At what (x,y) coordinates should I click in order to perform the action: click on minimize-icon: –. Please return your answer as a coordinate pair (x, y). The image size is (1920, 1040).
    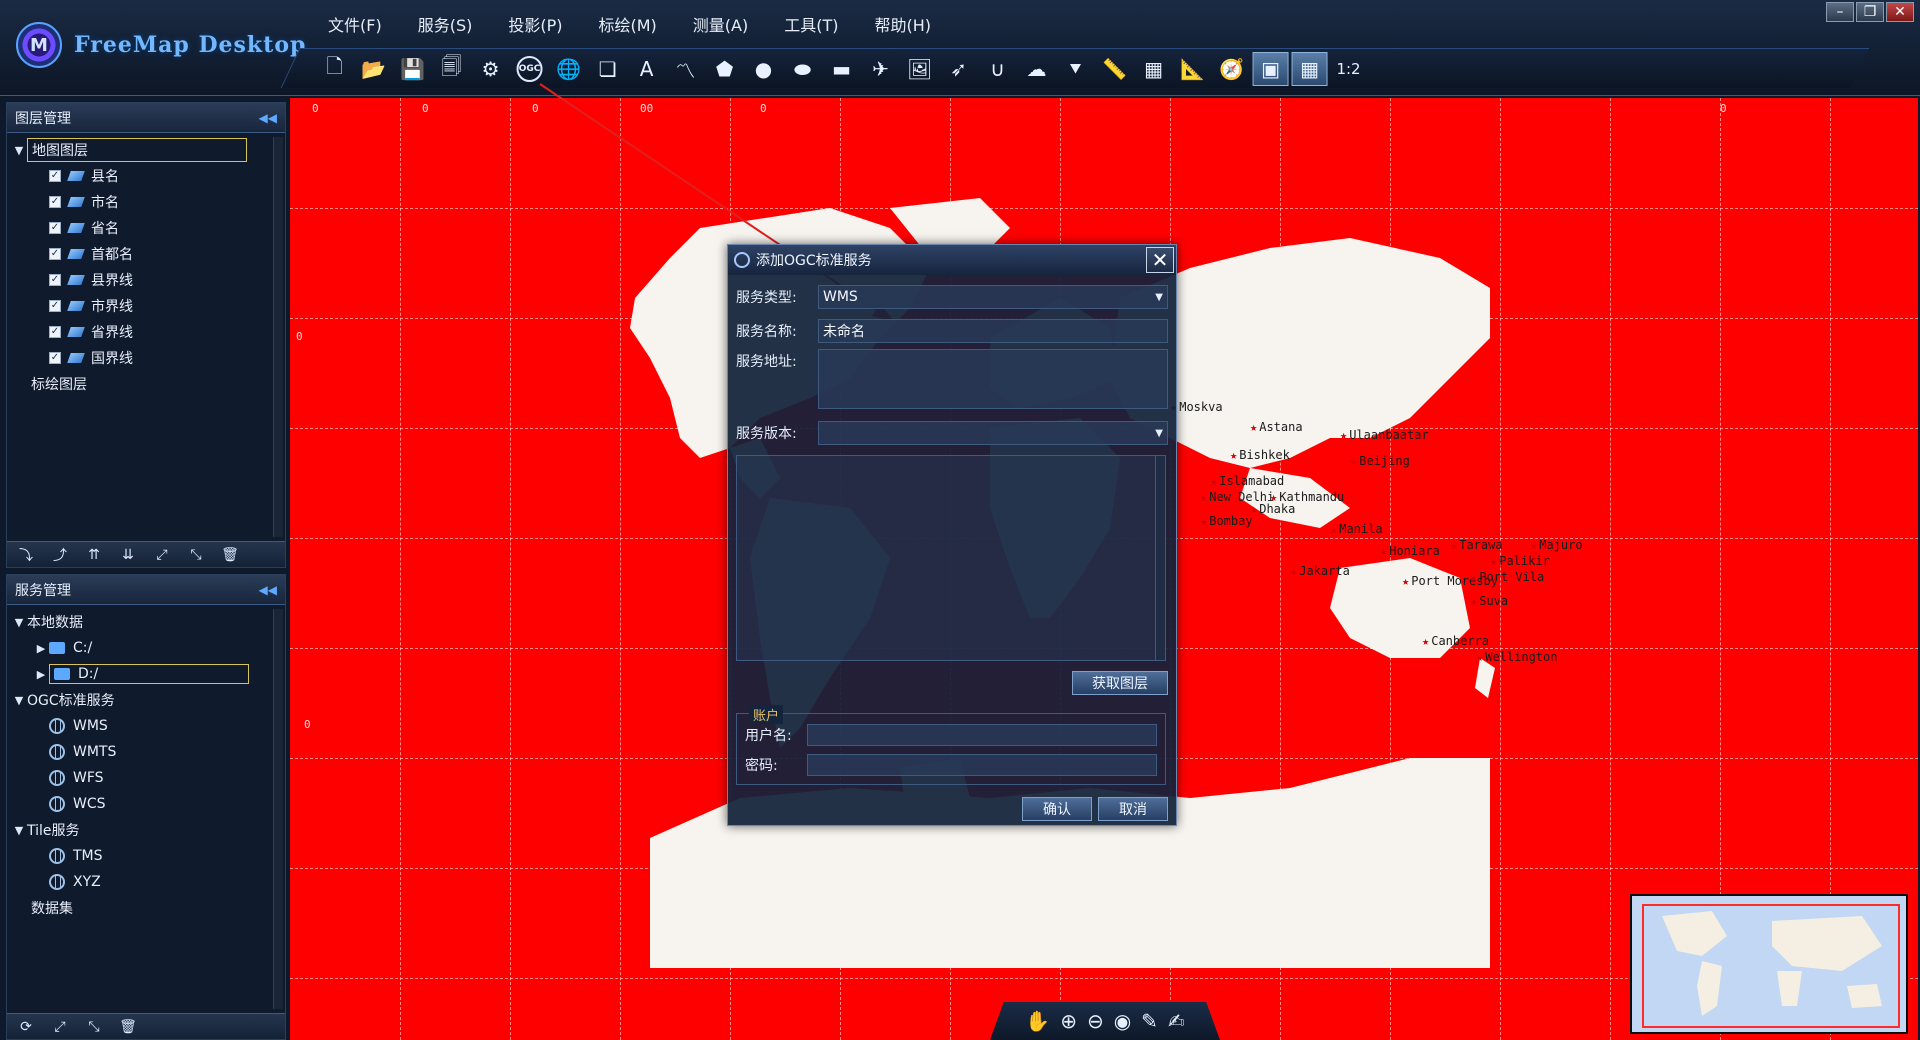
    Looking at the image, I should click on (1840, 12).